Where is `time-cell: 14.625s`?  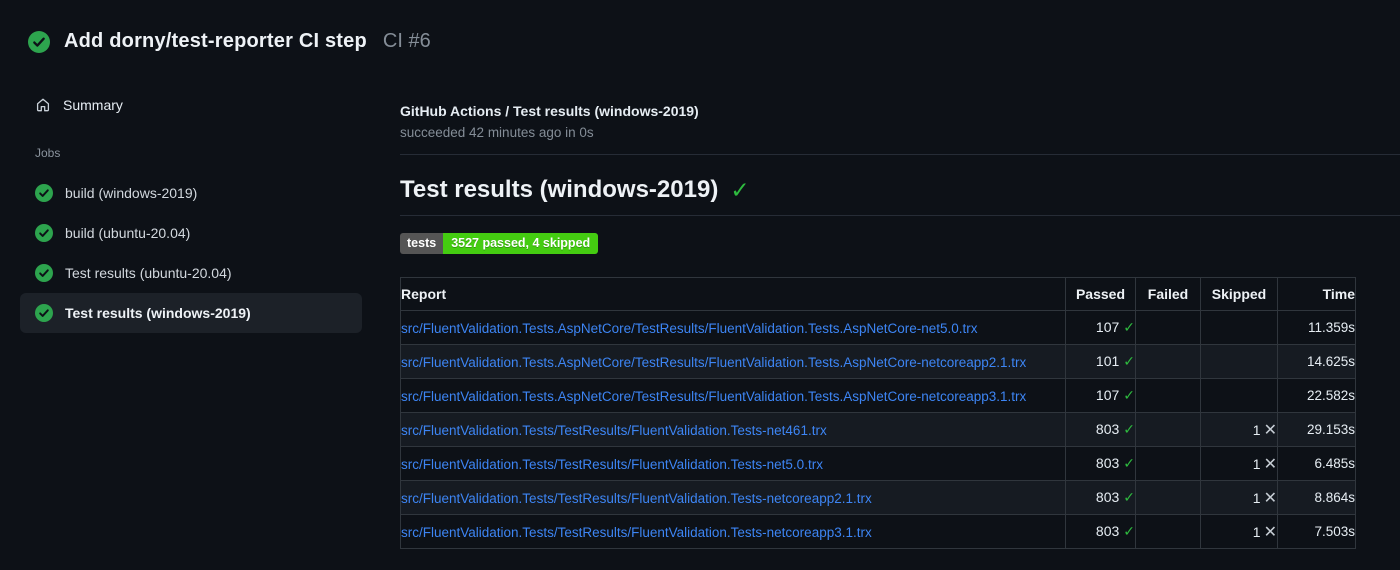 time-cell: 14.625s is located at coordinates (1316, 361).